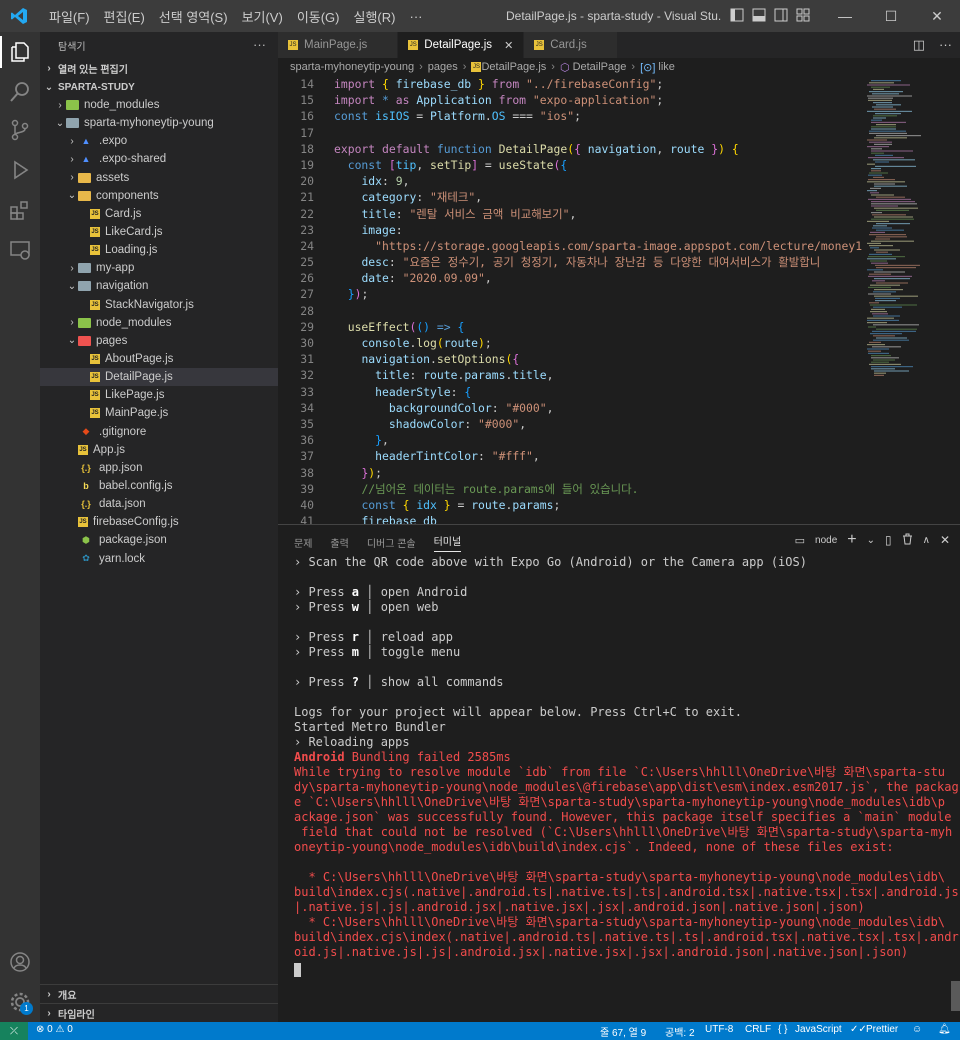  I want to click on breadcrumb-item: DetailPage, so click(600, 67).